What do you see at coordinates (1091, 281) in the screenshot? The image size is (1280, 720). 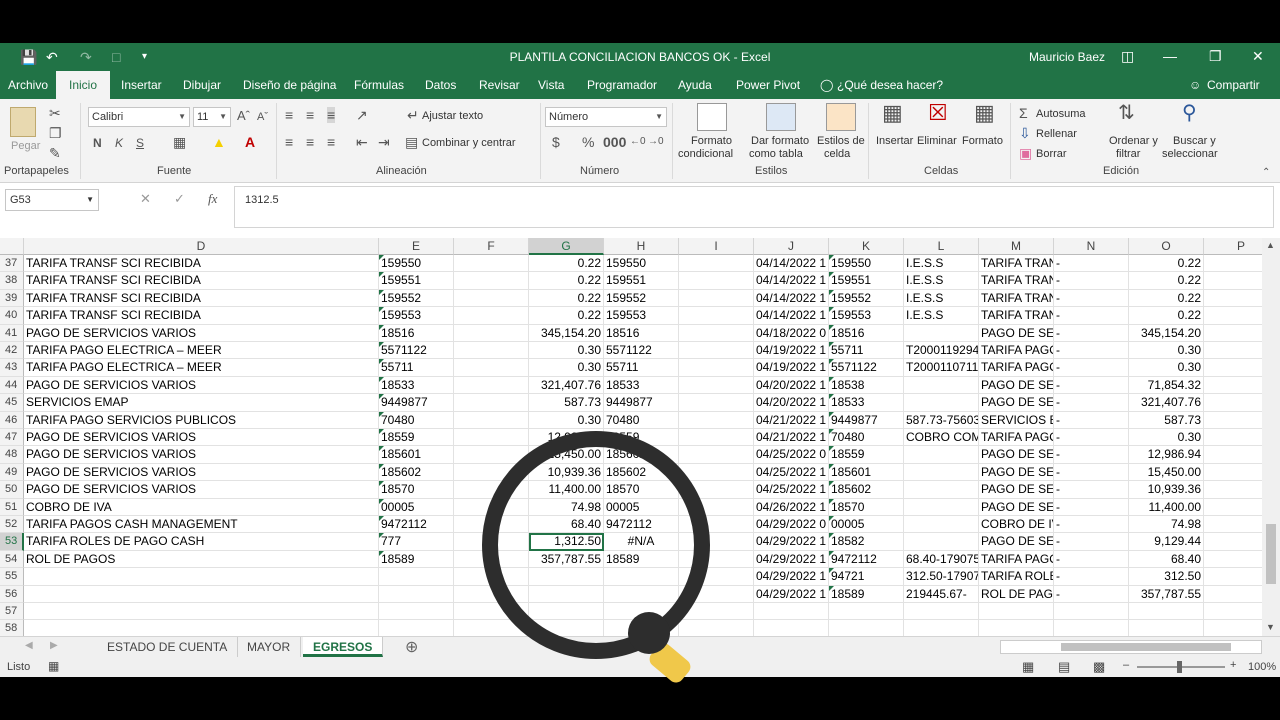 I see `cell-n38: -` at bounding box center [1091, 281].